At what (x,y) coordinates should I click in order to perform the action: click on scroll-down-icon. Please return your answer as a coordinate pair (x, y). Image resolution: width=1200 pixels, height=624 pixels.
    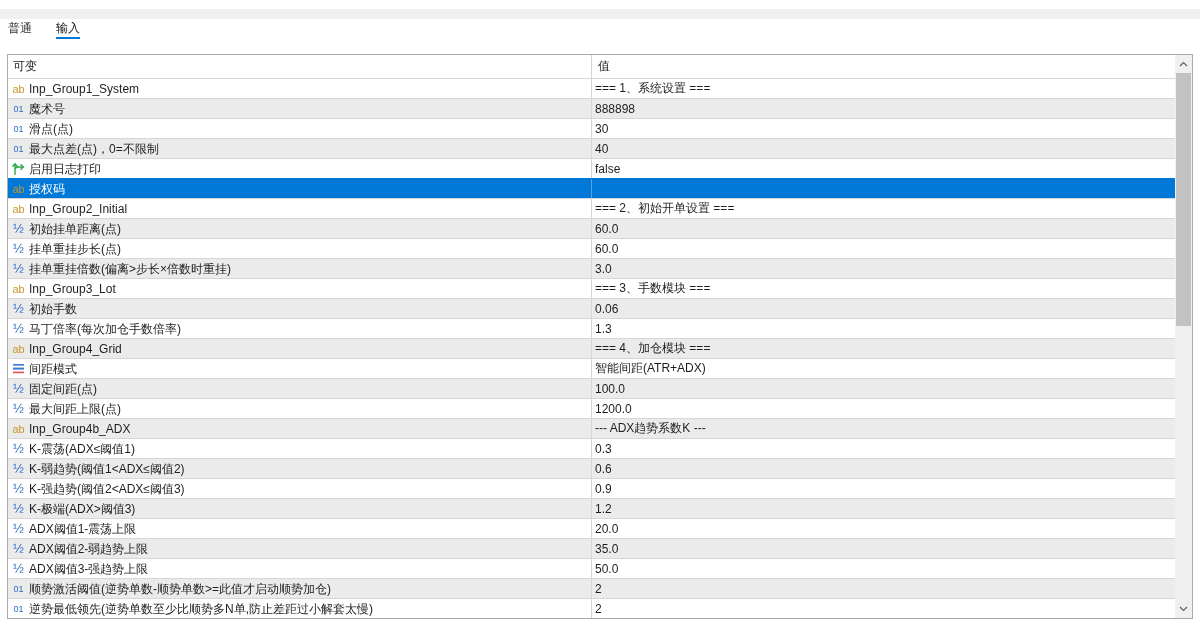
    Looking at the image, I should click on (1183, 609).